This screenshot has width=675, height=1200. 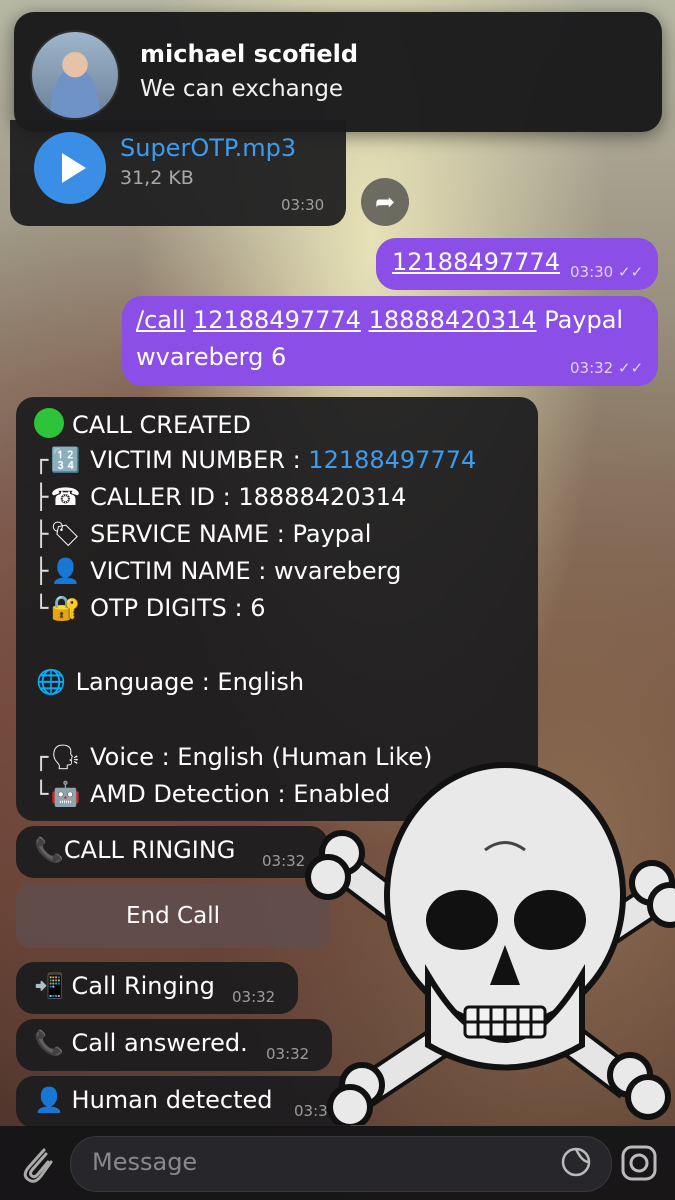 What do you see at coordinates (249, 54) in the screenshot?
I see `notification-sender: michael scofield` at bounding box center [249, 54].